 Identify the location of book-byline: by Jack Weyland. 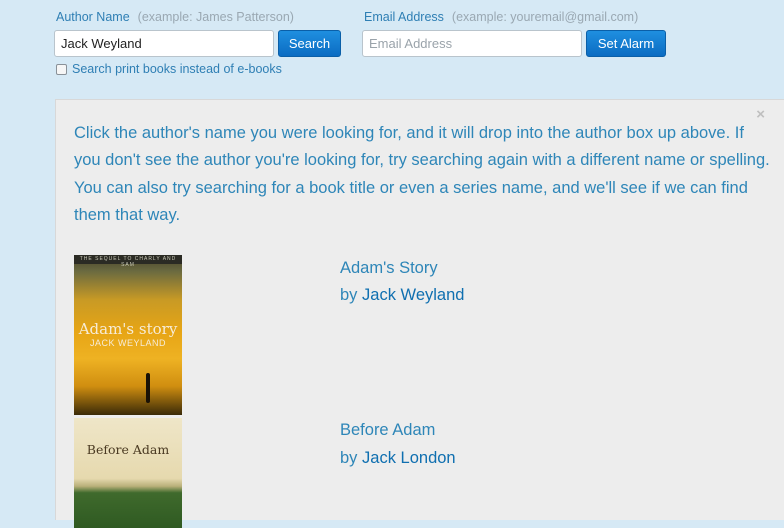
(402, 295).